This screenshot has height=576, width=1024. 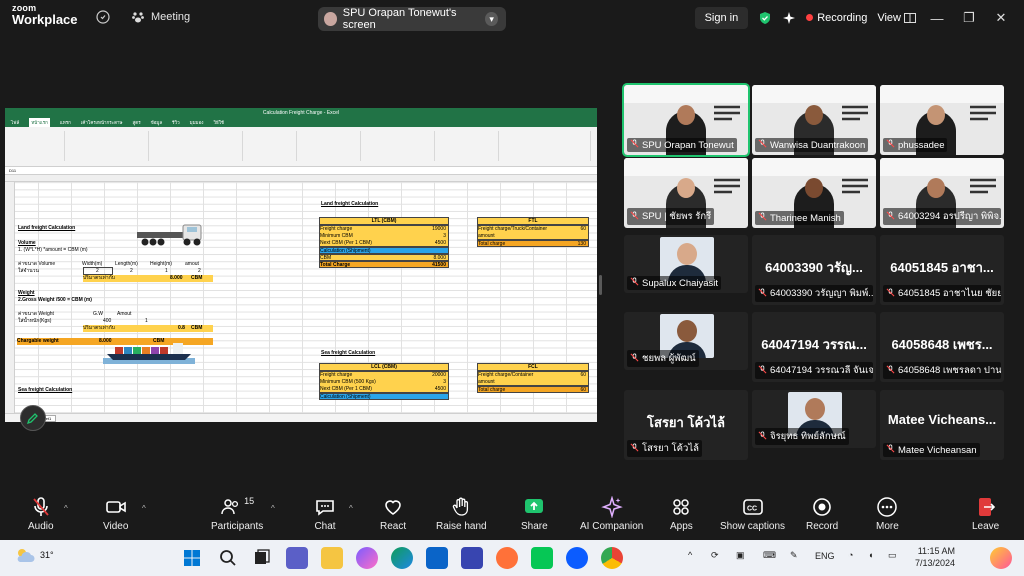 What do you see at coordinates (814, 419) in the screenshot?
I see `participant-tile: จิรยุทธ ทิพย์ลักษณ์` at bounding box center [814, 419].